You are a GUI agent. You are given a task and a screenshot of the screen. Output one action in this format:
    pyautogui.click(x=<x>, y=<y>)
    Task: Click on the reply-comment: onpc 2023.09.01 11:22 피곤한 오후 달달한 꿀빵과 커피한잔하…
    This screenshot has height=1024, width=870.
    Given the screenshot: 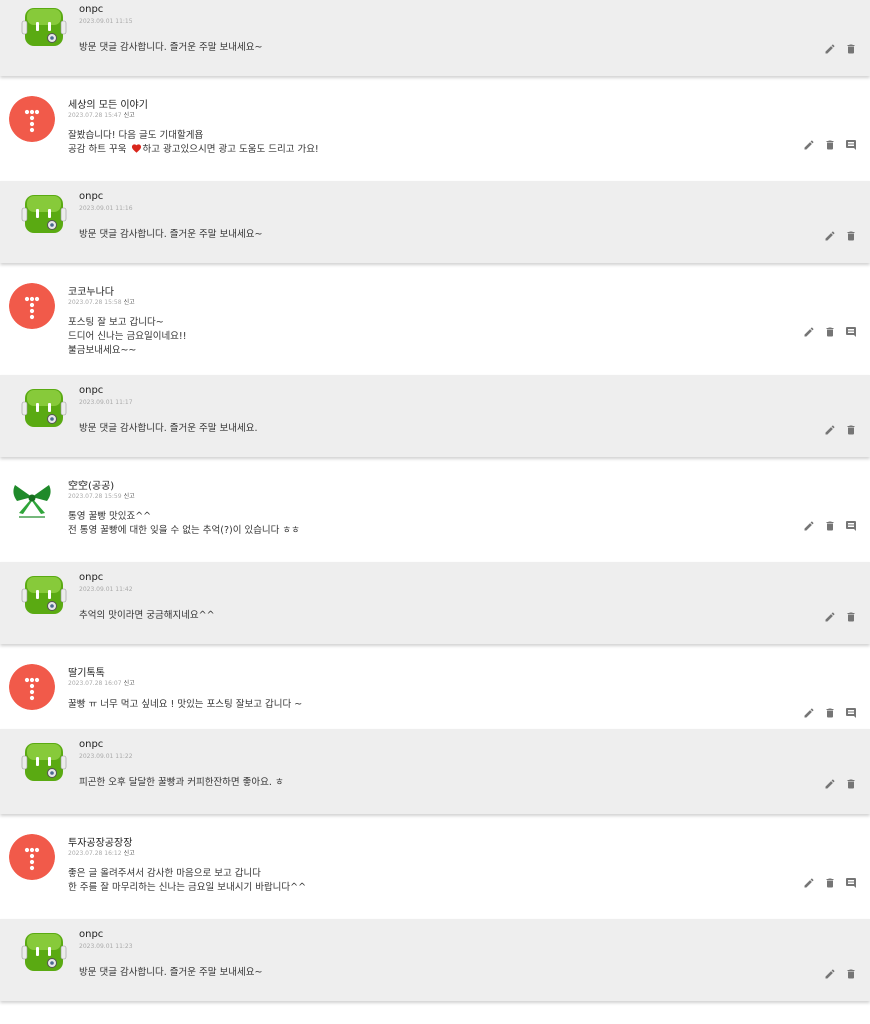 What is the action you would take?
    pyautogui.click(x=435, y=771)
    